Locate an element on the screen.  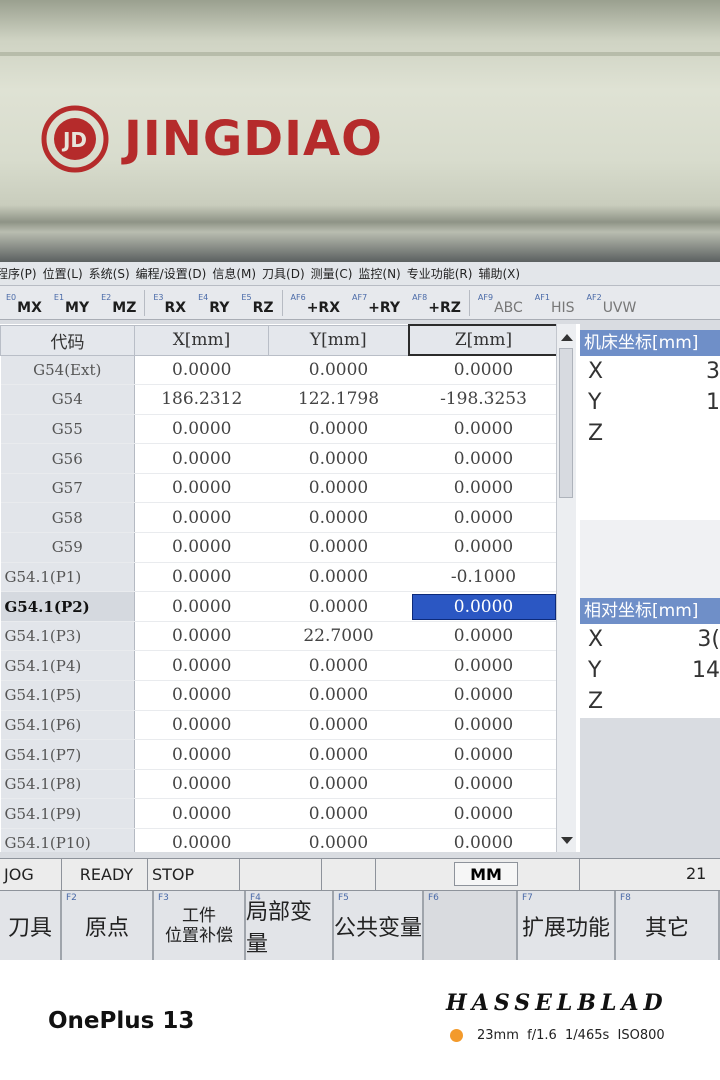
table-row: G54.1(P4) 0.0000 0.0000 0.0000 is located at coordinates (279, 666).